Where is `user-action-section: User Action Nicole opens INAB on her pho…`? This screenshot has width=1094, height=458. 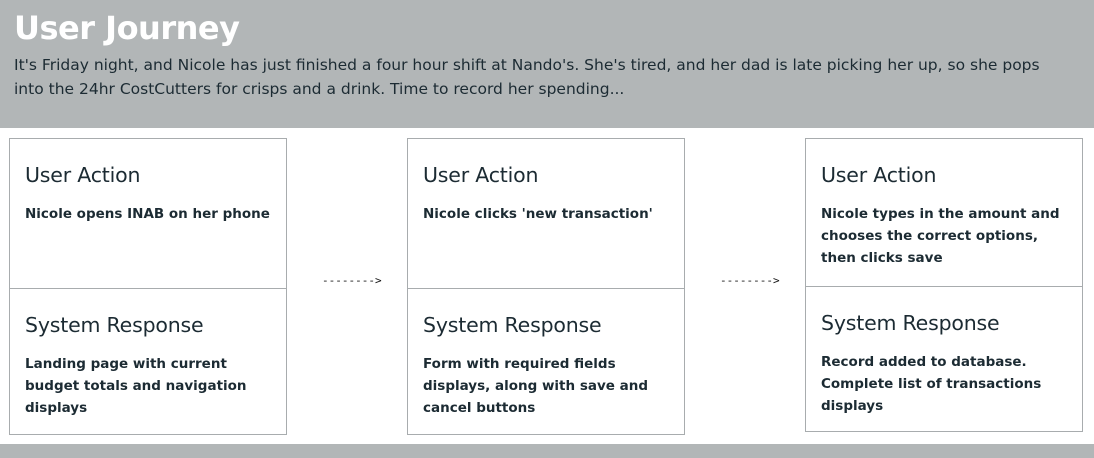
user-action-section: User Action Nicole opens INAB on her pho… is located at coordinates (148, 213).